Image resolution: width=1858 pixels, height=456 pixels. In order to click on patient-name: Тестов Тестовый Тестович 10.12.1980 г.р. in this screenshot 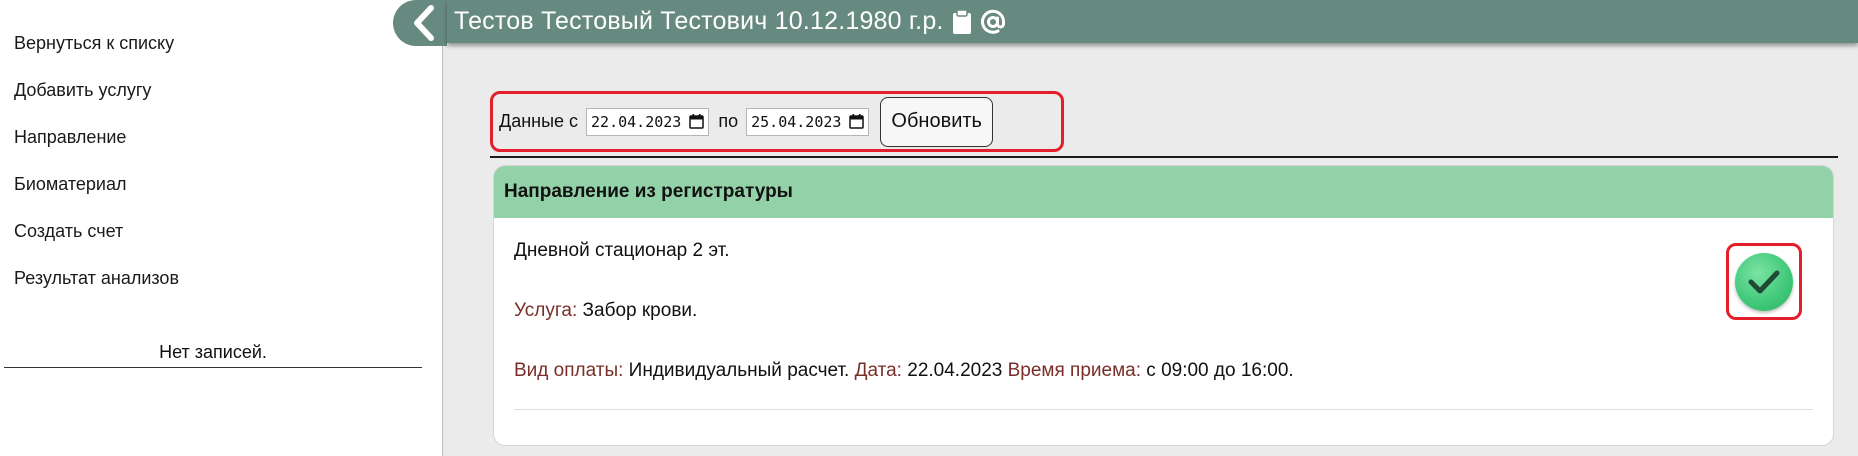, I will do `click(699, 21)`.